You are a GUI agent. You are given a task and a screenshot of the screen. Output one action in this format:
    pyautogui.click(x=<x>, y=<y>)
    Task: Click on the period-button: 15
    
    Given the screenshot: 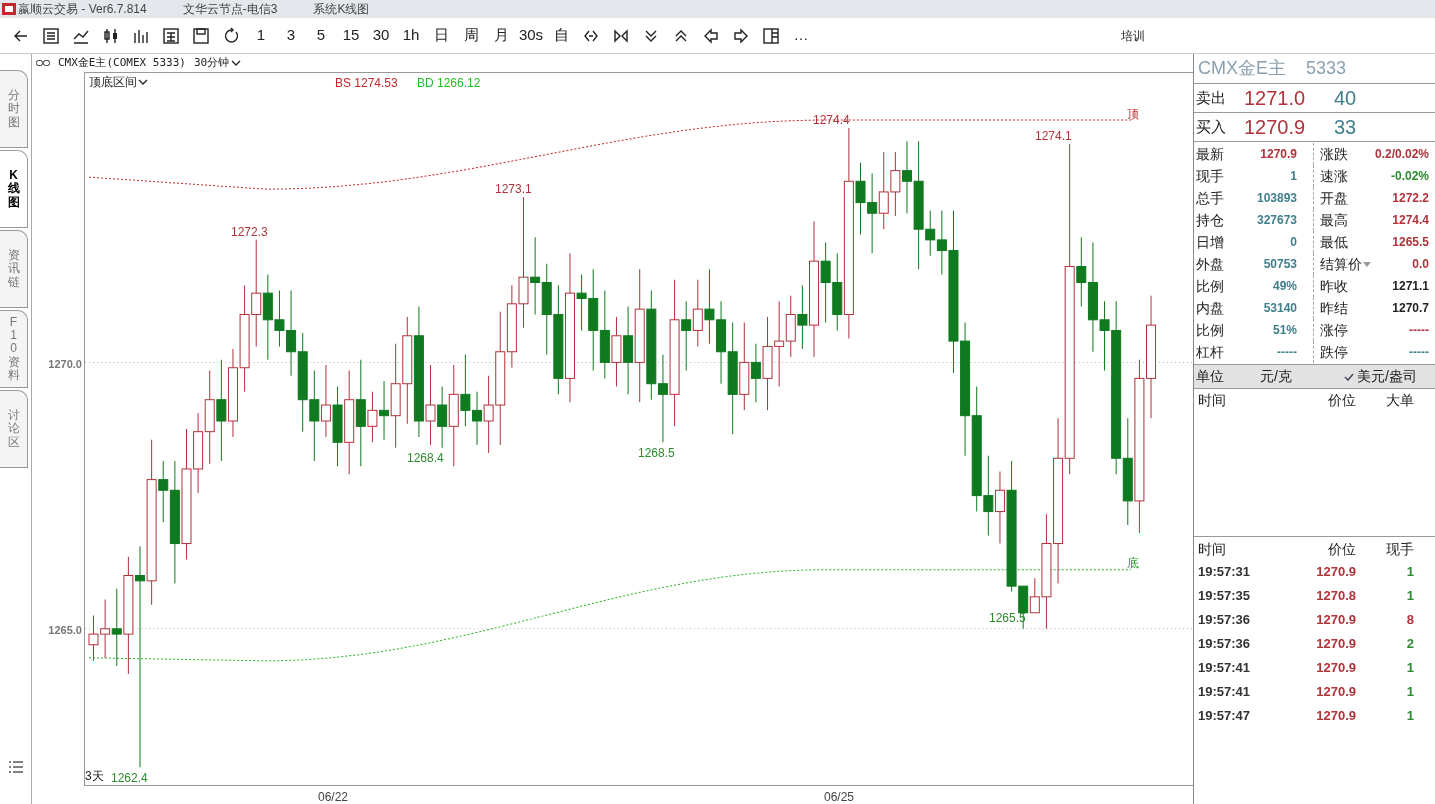 What is the action you would take?
    pyautogui.click(x=351, y=35)
    